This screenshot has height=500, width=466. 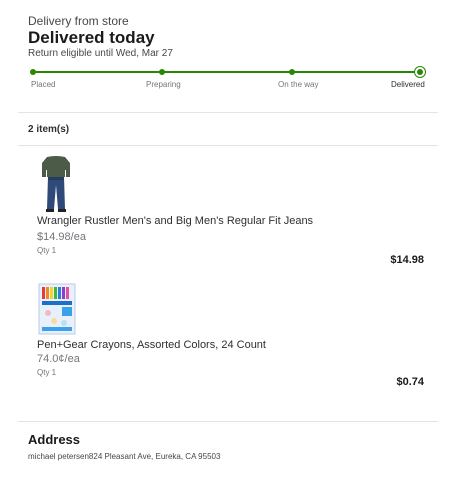 I want to click on progress-line, so click(x=226, y=72).